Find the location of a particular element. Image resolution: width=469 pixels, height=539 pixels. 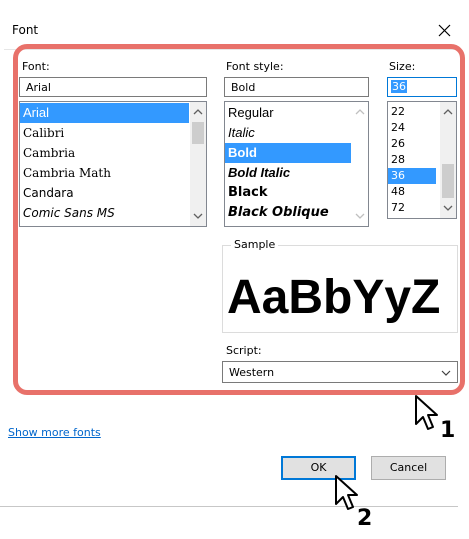

dialog-bottom-edge is located at coordinates (229, 506).